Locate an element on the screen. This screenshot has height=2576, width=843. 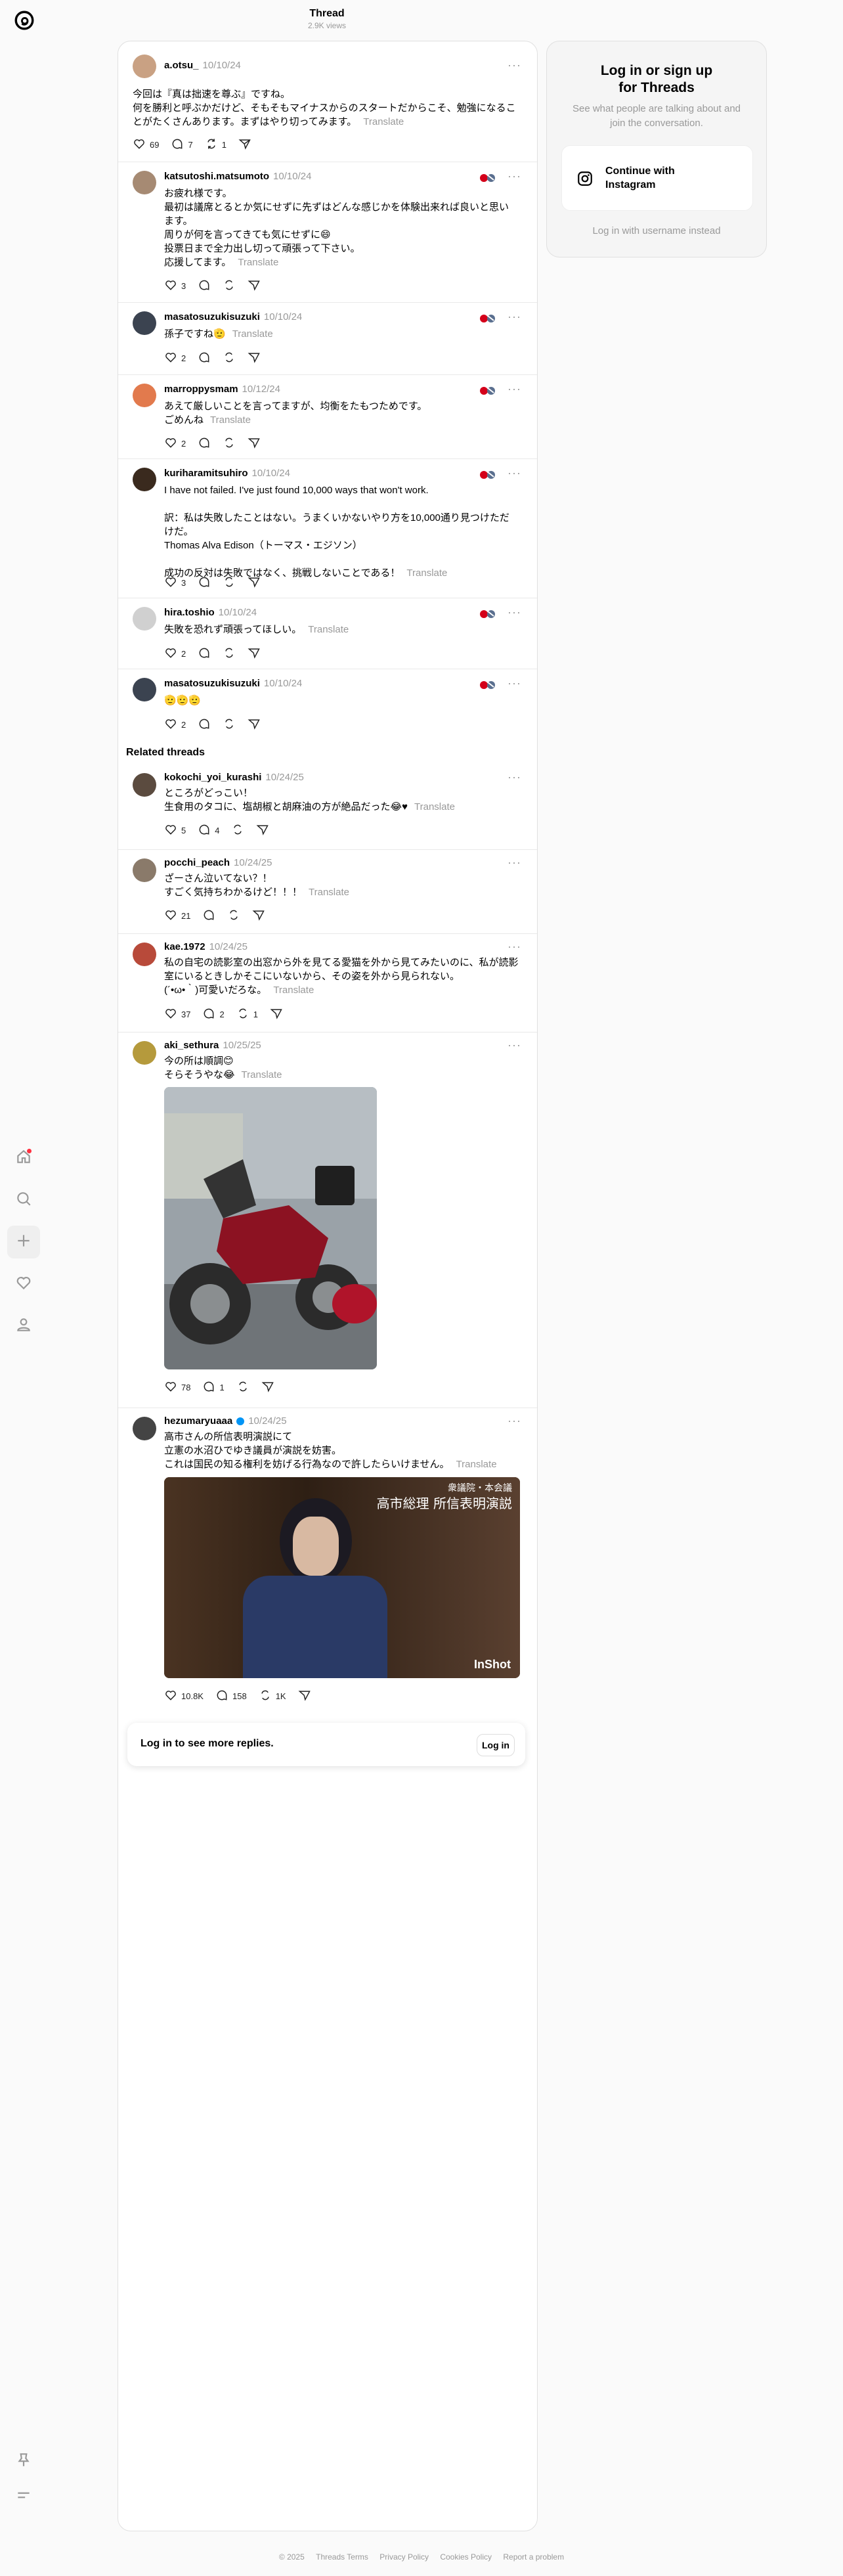
footer-link-cookies: Cookies Policy is located at coordinates (466, 2557).